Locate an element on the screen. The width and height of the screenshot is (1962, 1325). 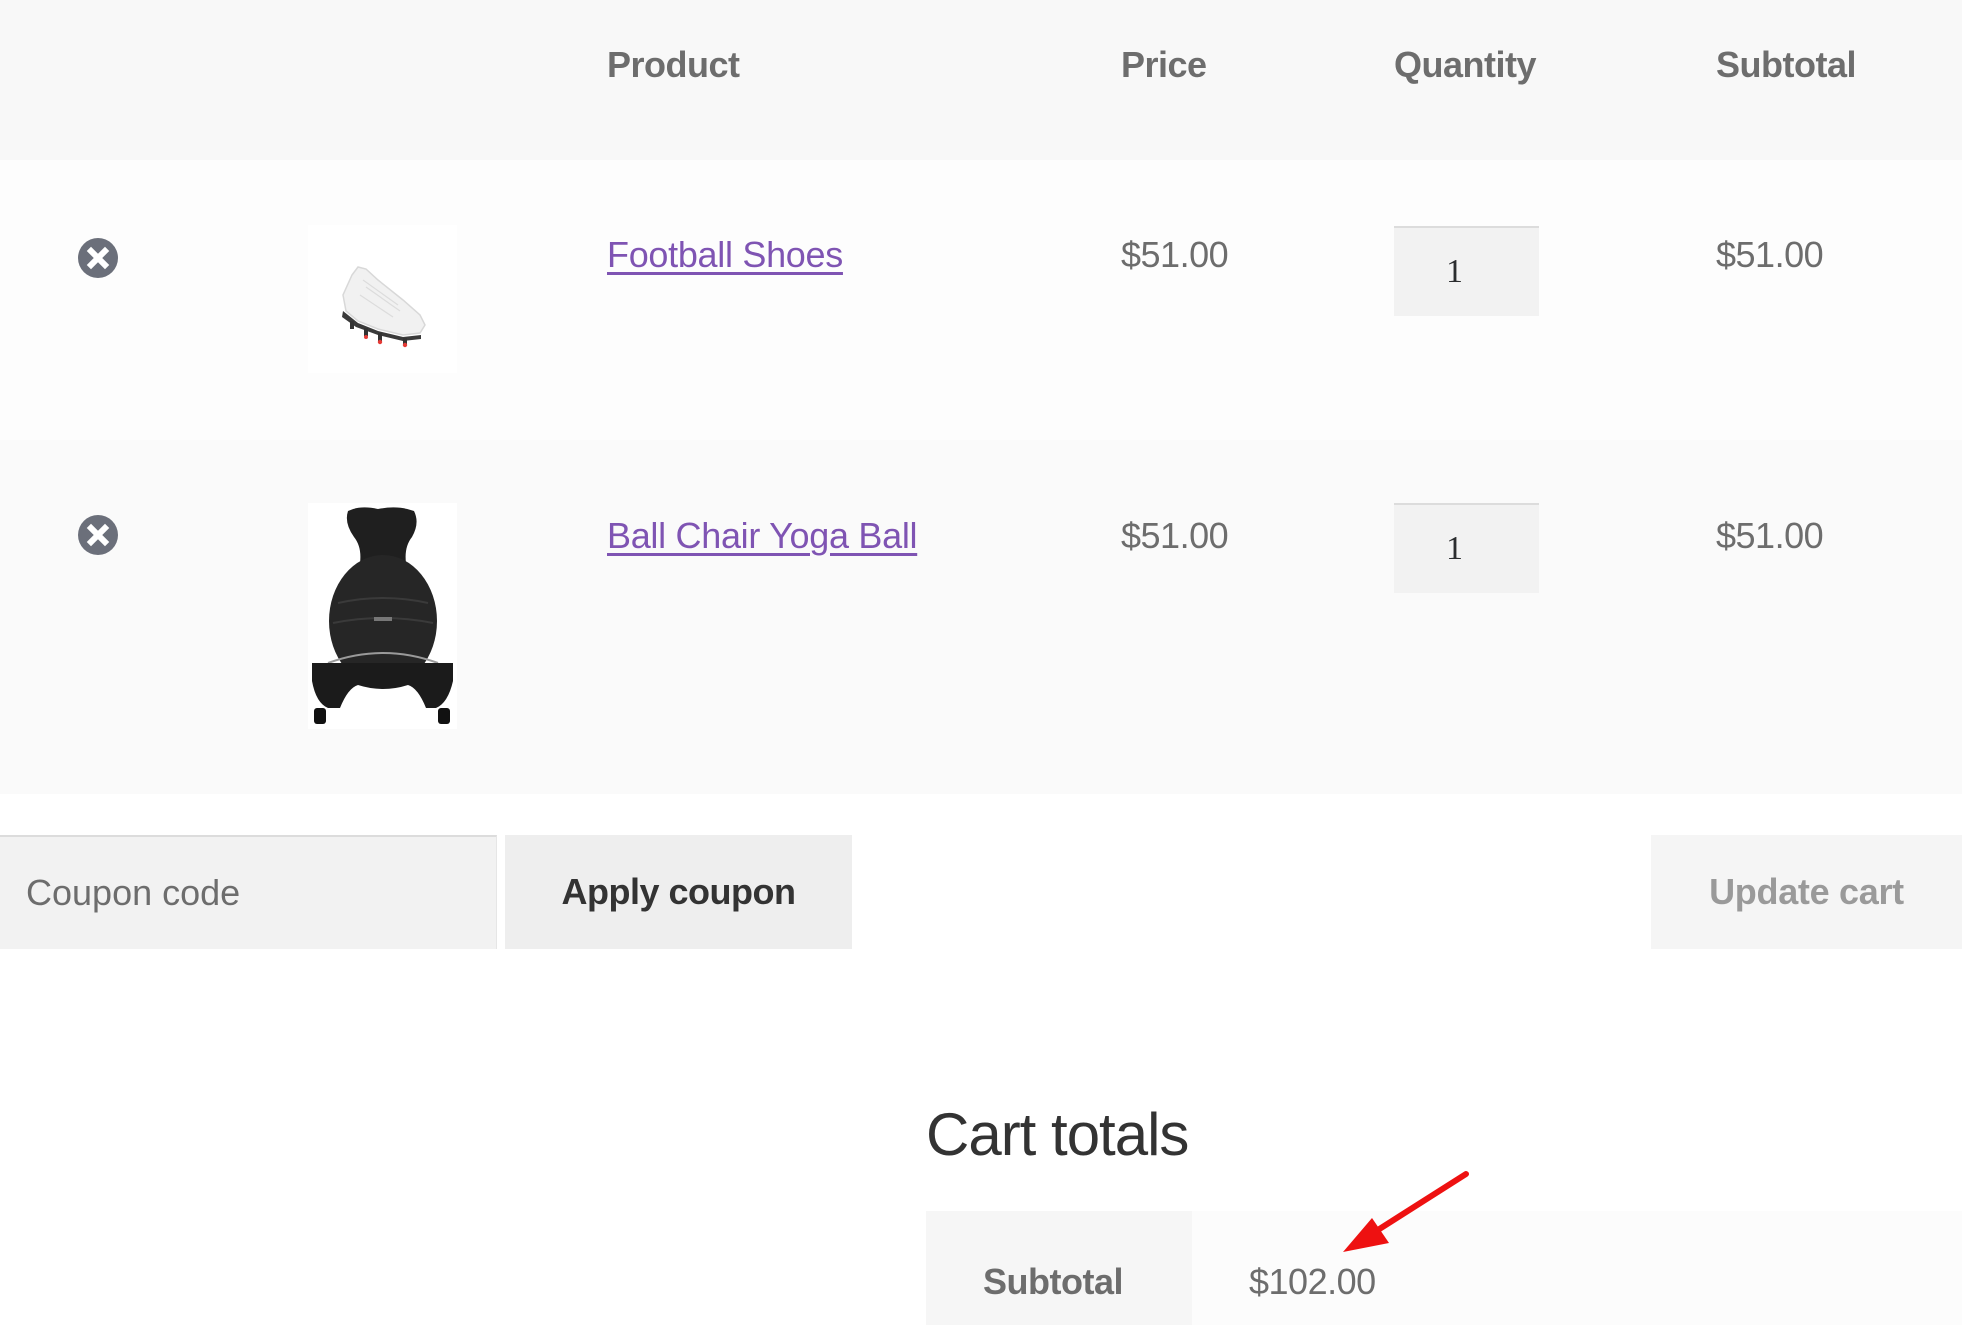
header-quantity: Quantity is located at coordinates (1465, 64).